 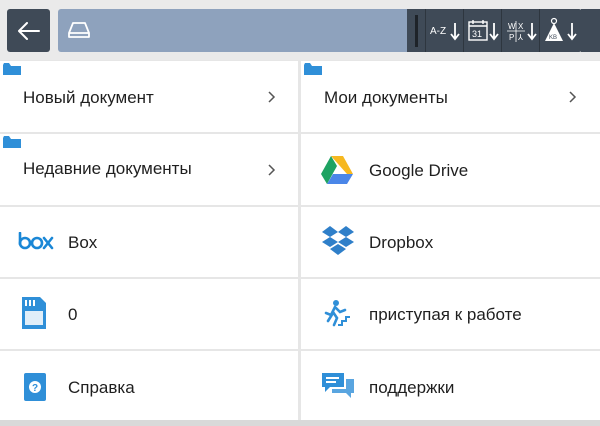 I want to click on sort-size-button: KB, so click(x=560, y=30).